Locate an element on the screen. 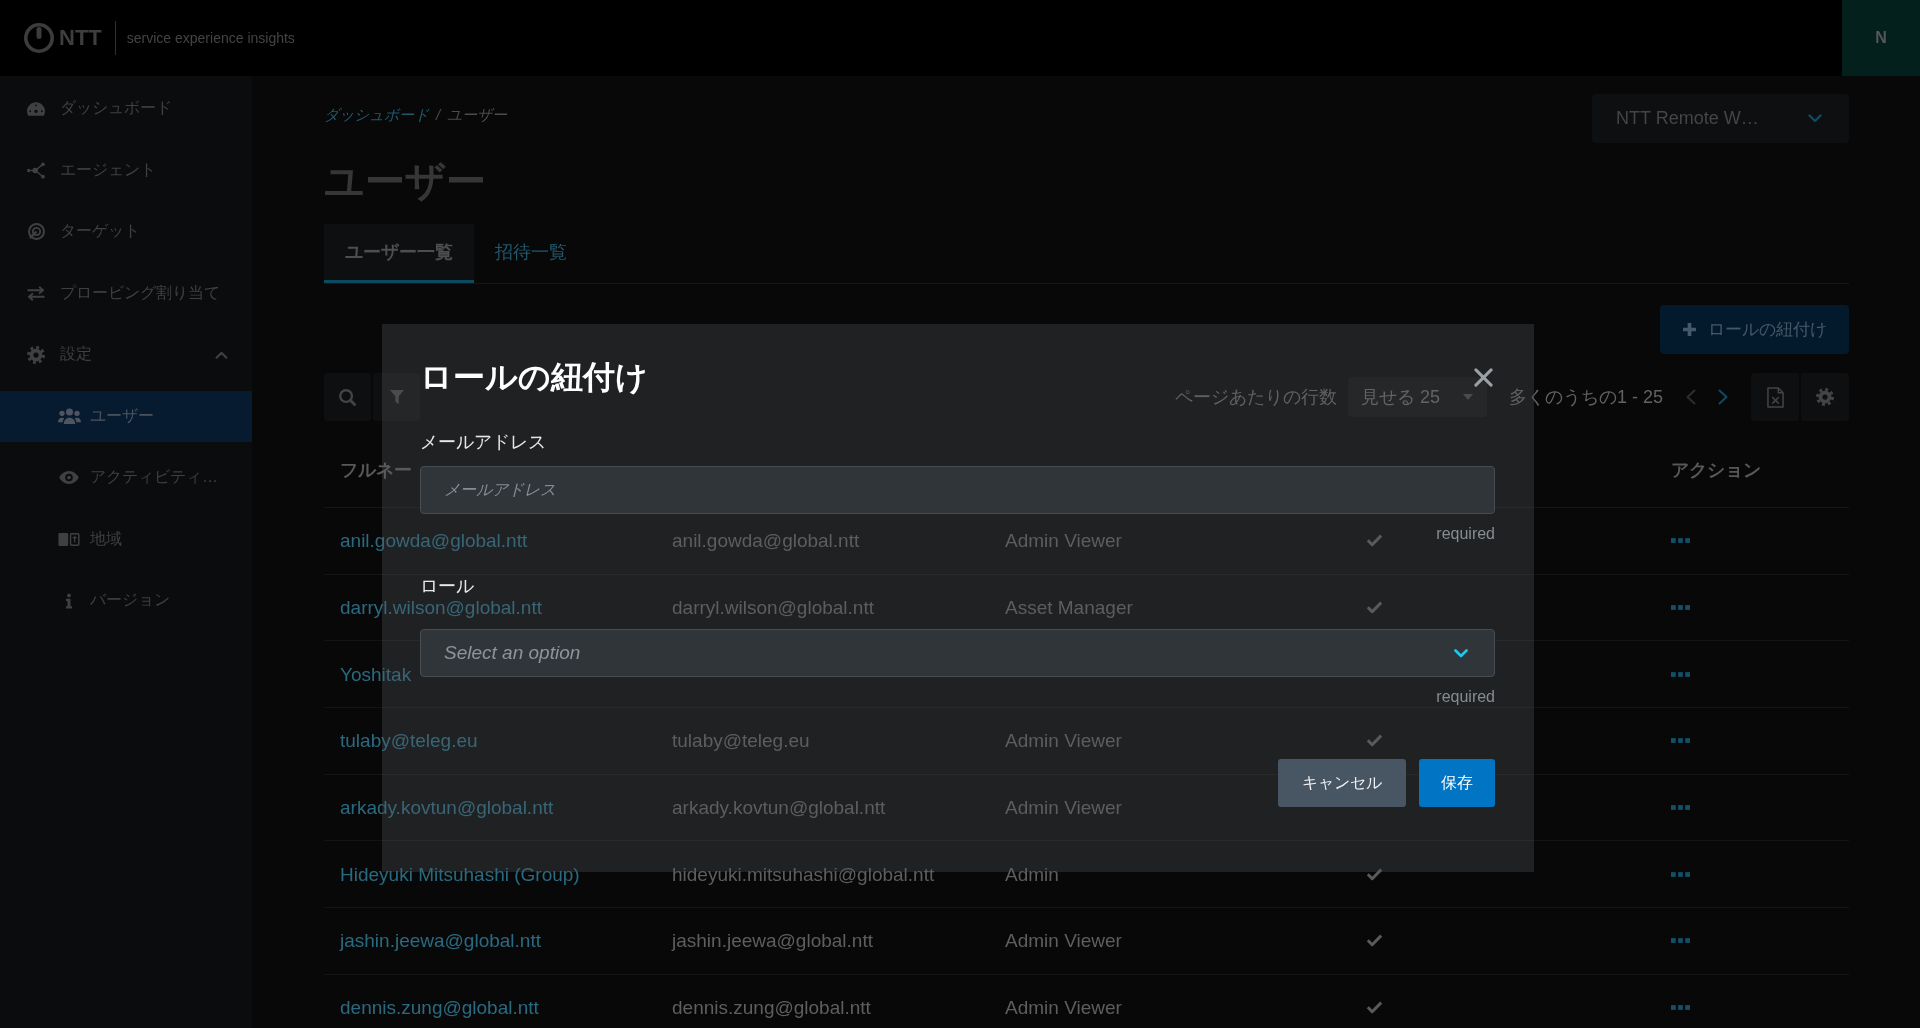 The image size is (1920, 1028). email-input: メールアドレス is located at coordinates (957, 490).